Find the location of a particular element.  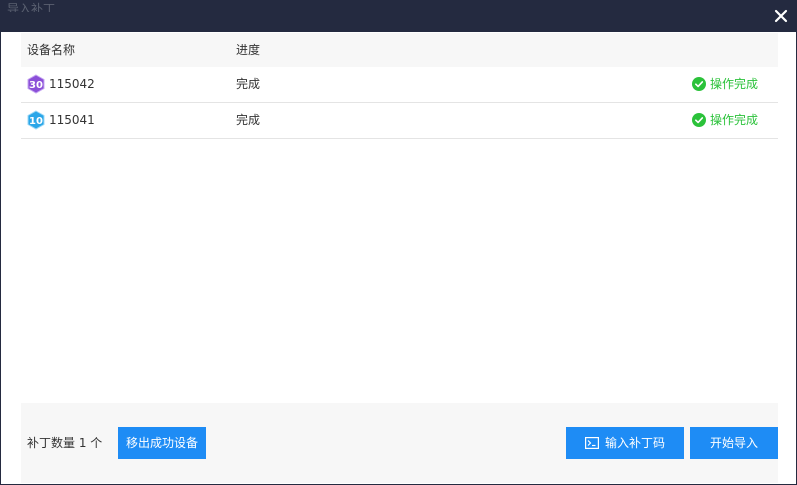

level-badge-icon: 30 is located at coordinates (36, 84).